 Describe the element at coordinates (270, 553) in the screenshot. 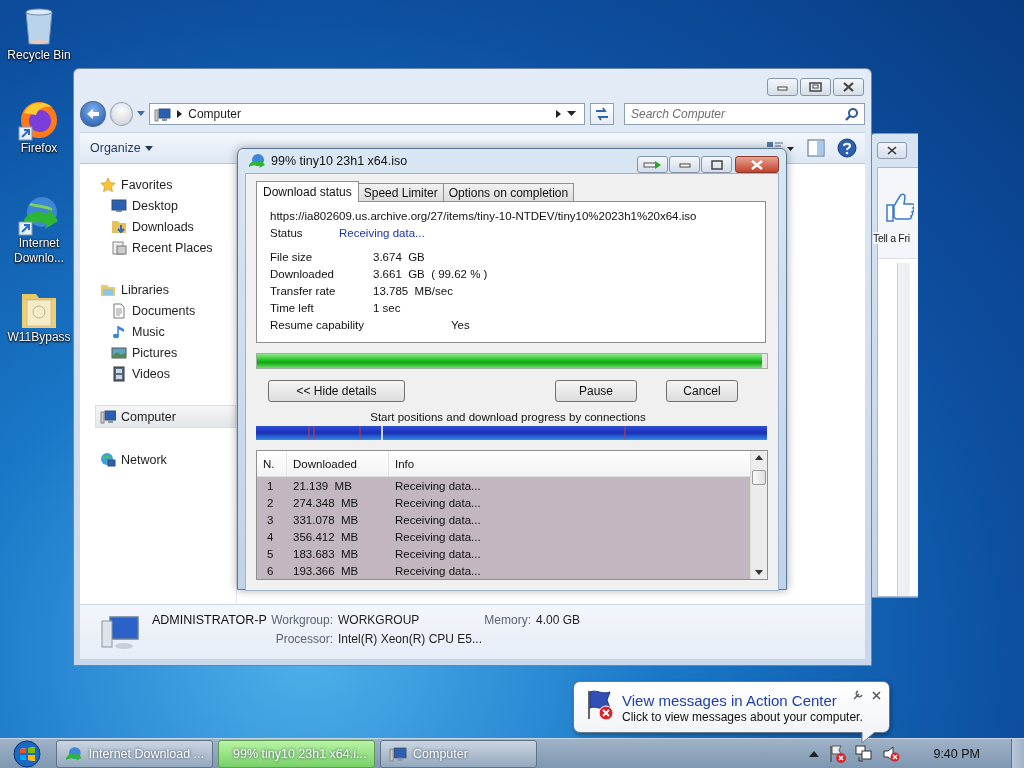

I see `table-cell-text: 5` at that location.